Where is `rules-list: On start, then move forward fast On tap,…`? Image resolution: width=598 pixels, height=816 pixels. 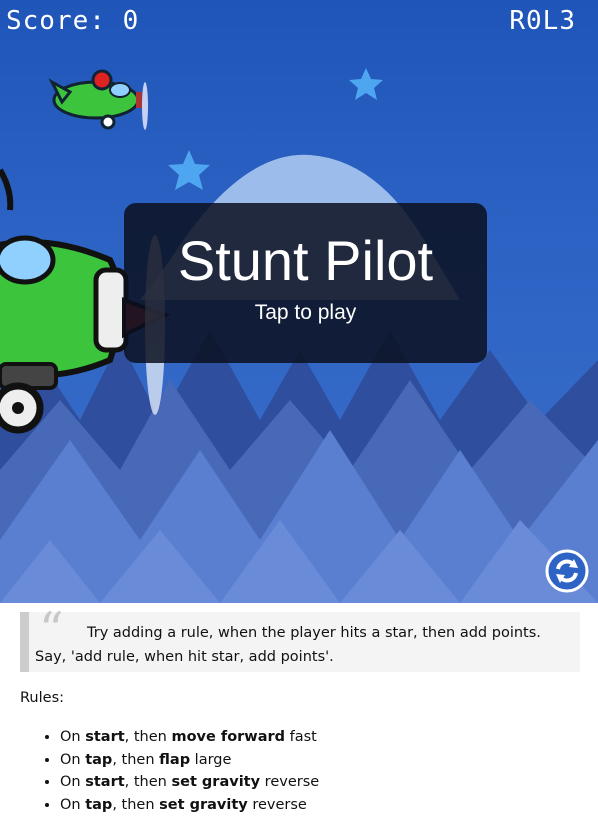 rules-list: On start, then move forward fast On tap,… is located at coordinates (179, 771).